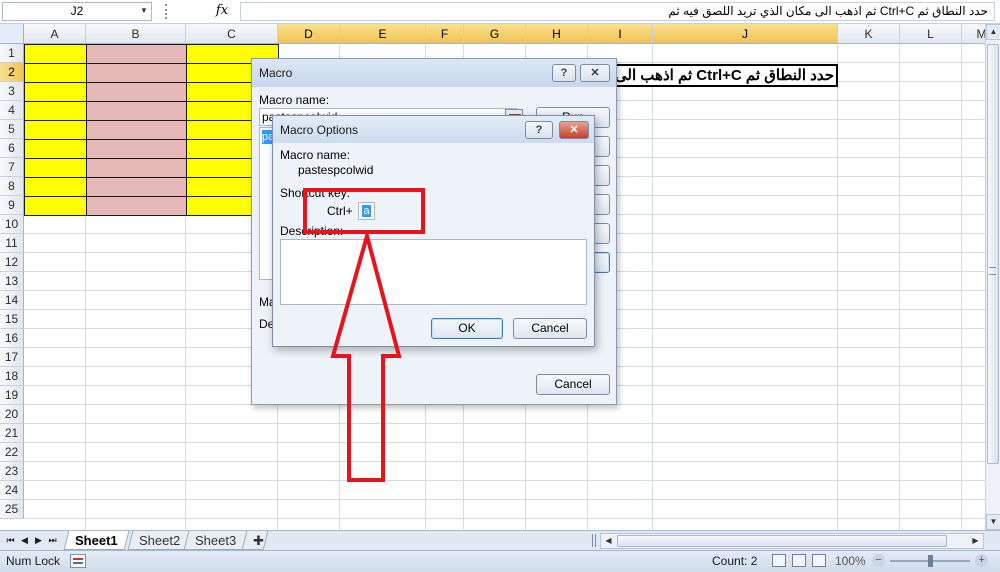 The height and width of the screenshot is (572, 1000). What do you see at coordinates (594, 540) in the screenshot?
I see `tab-split-handle` at bounding box center [594, 540].